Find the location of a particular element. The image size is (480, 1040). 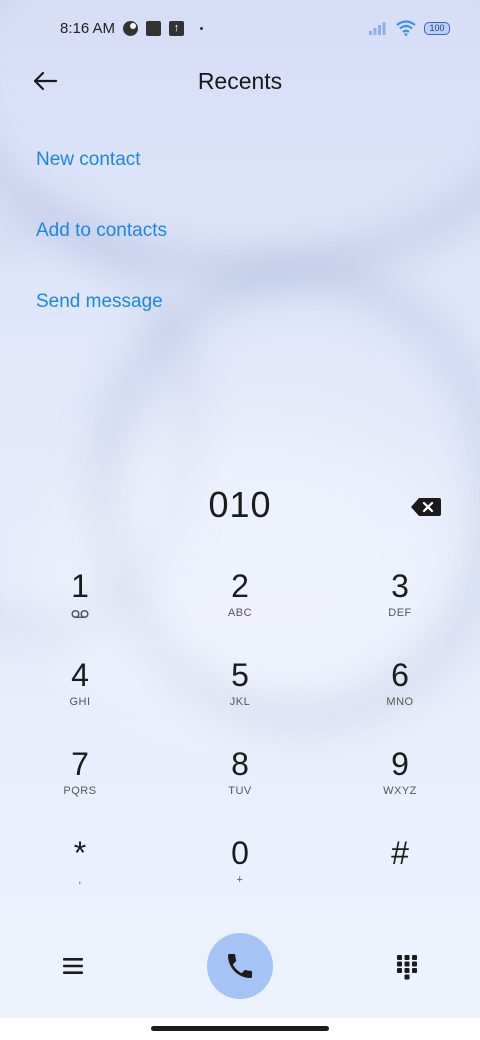

dialpad-toggle-button is located at coordinates (407, 967).